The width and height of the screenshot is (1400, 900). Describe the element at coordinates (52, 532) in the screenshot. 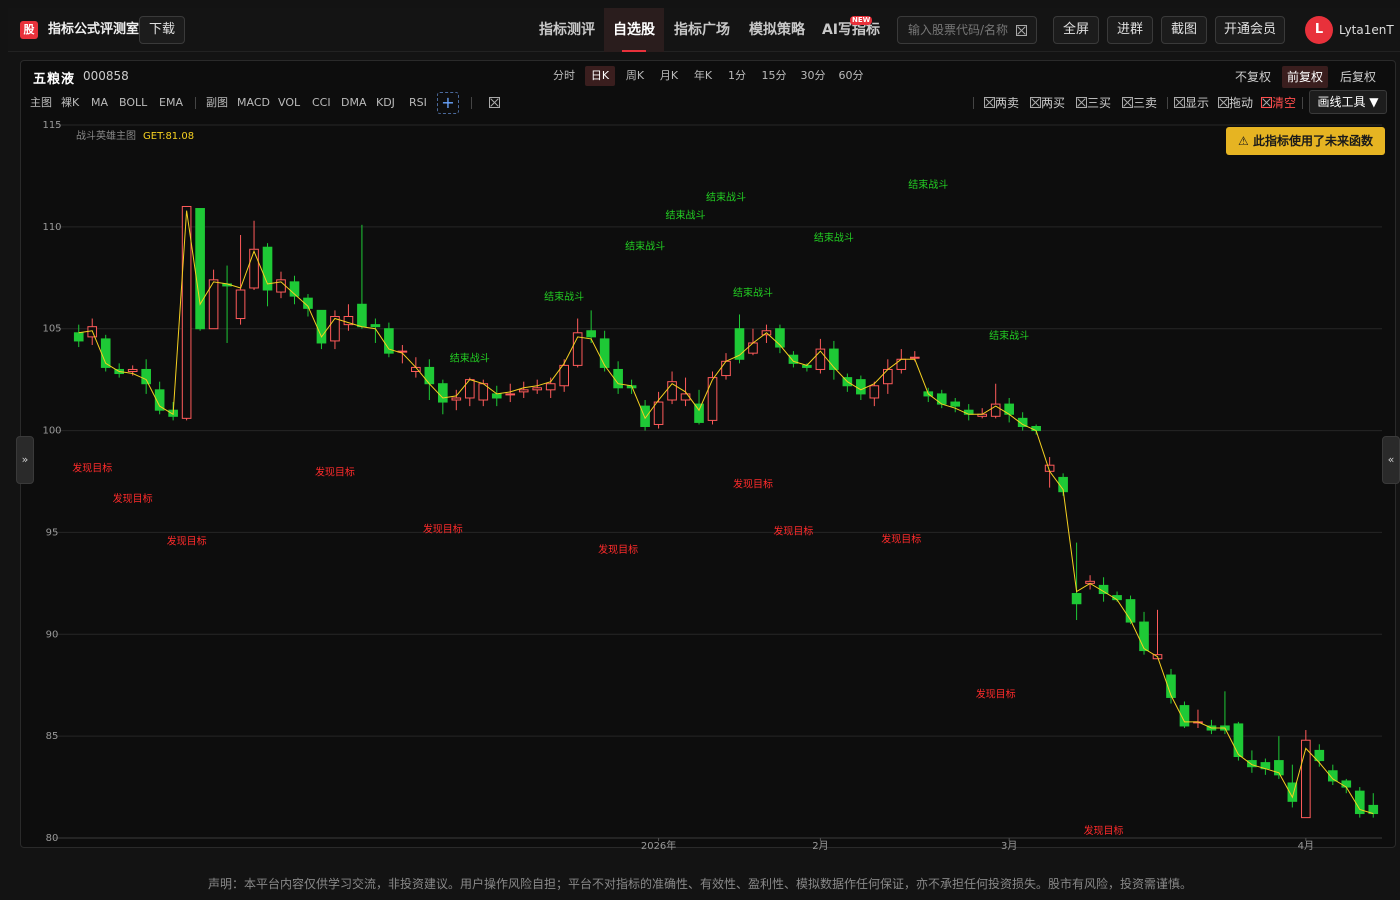

I see `y-tick-label: 95` at that location.